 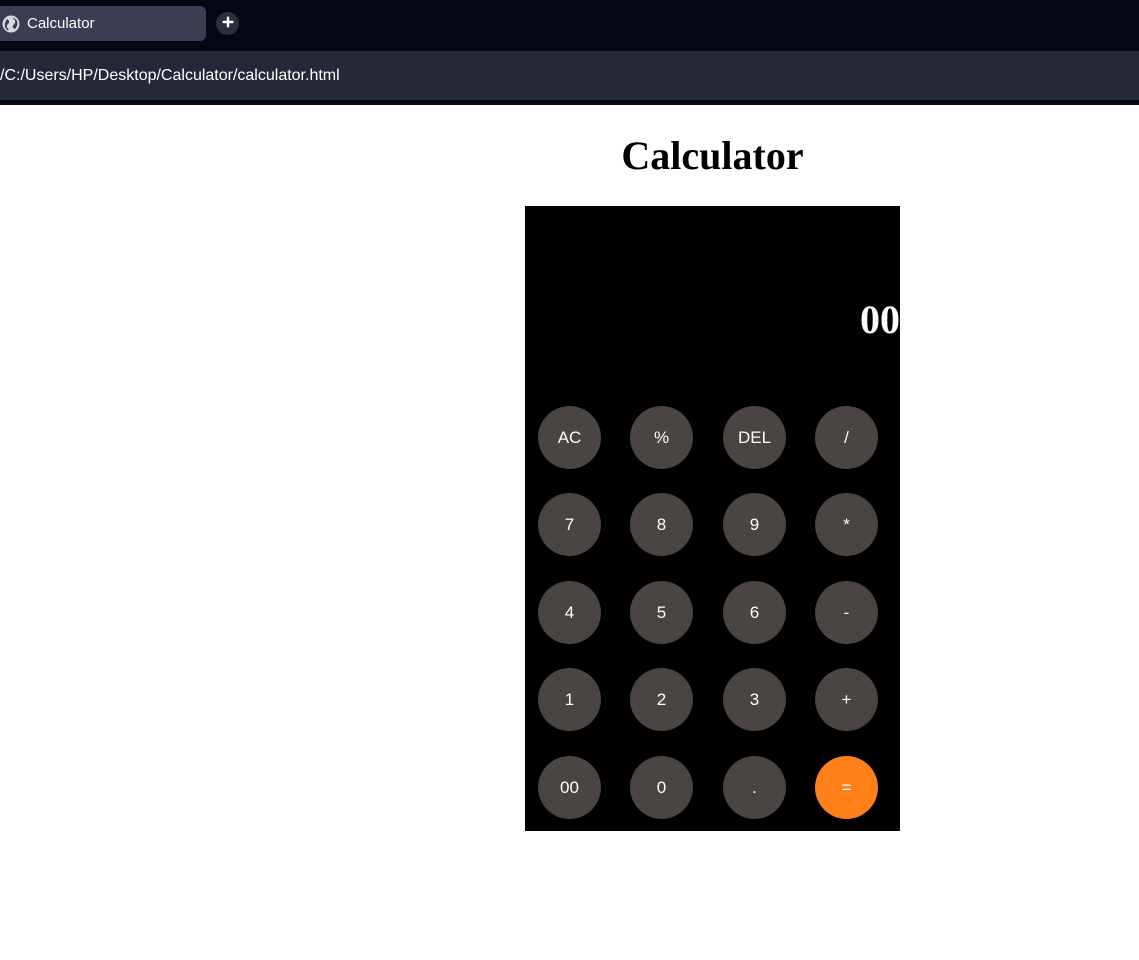 What do you see at coordinates (846, 524) in the screenshot?
I see `multiply-button: *` at bounding box center [846, 524].